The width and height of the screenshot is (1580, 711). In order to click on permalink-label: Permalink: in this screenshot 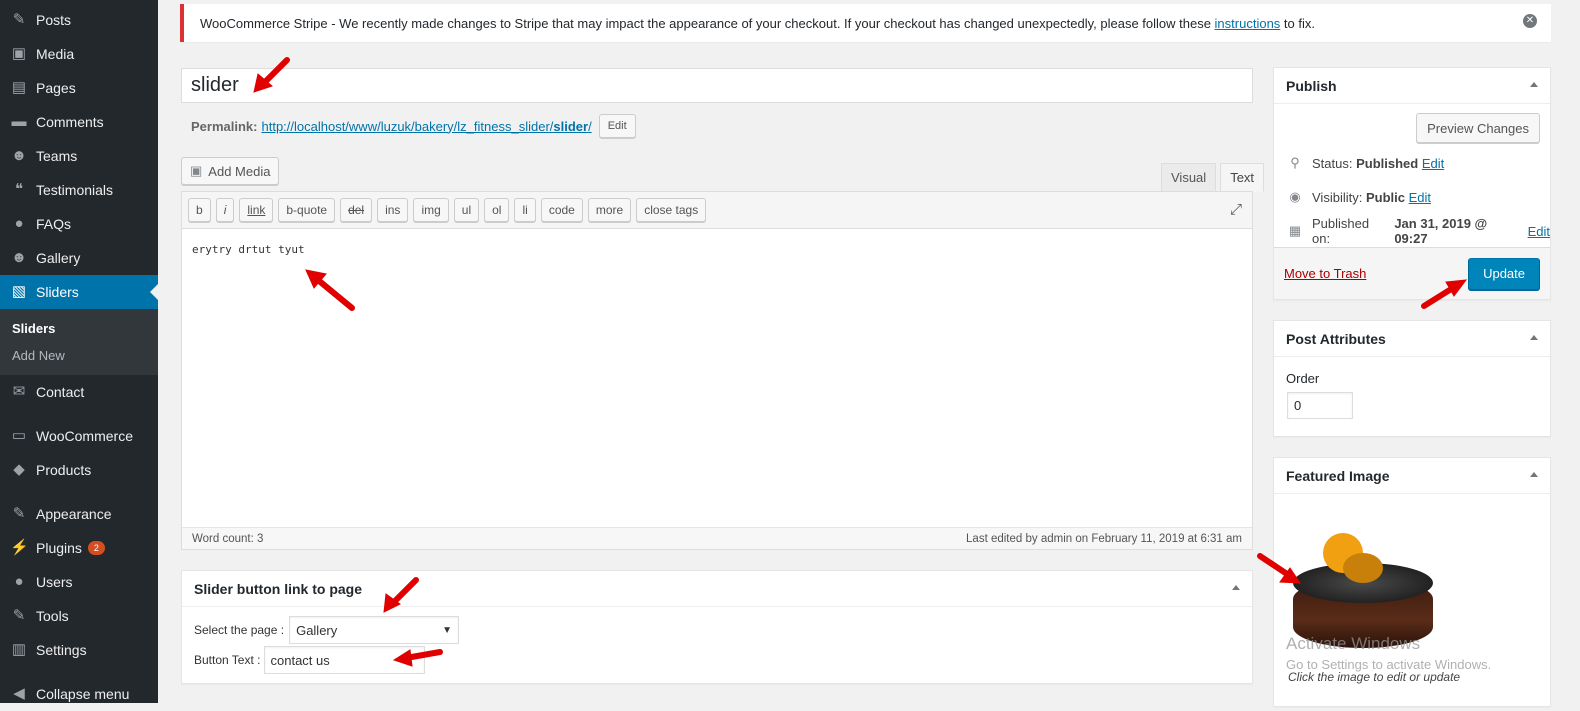, I will do `click(224, 126)`.